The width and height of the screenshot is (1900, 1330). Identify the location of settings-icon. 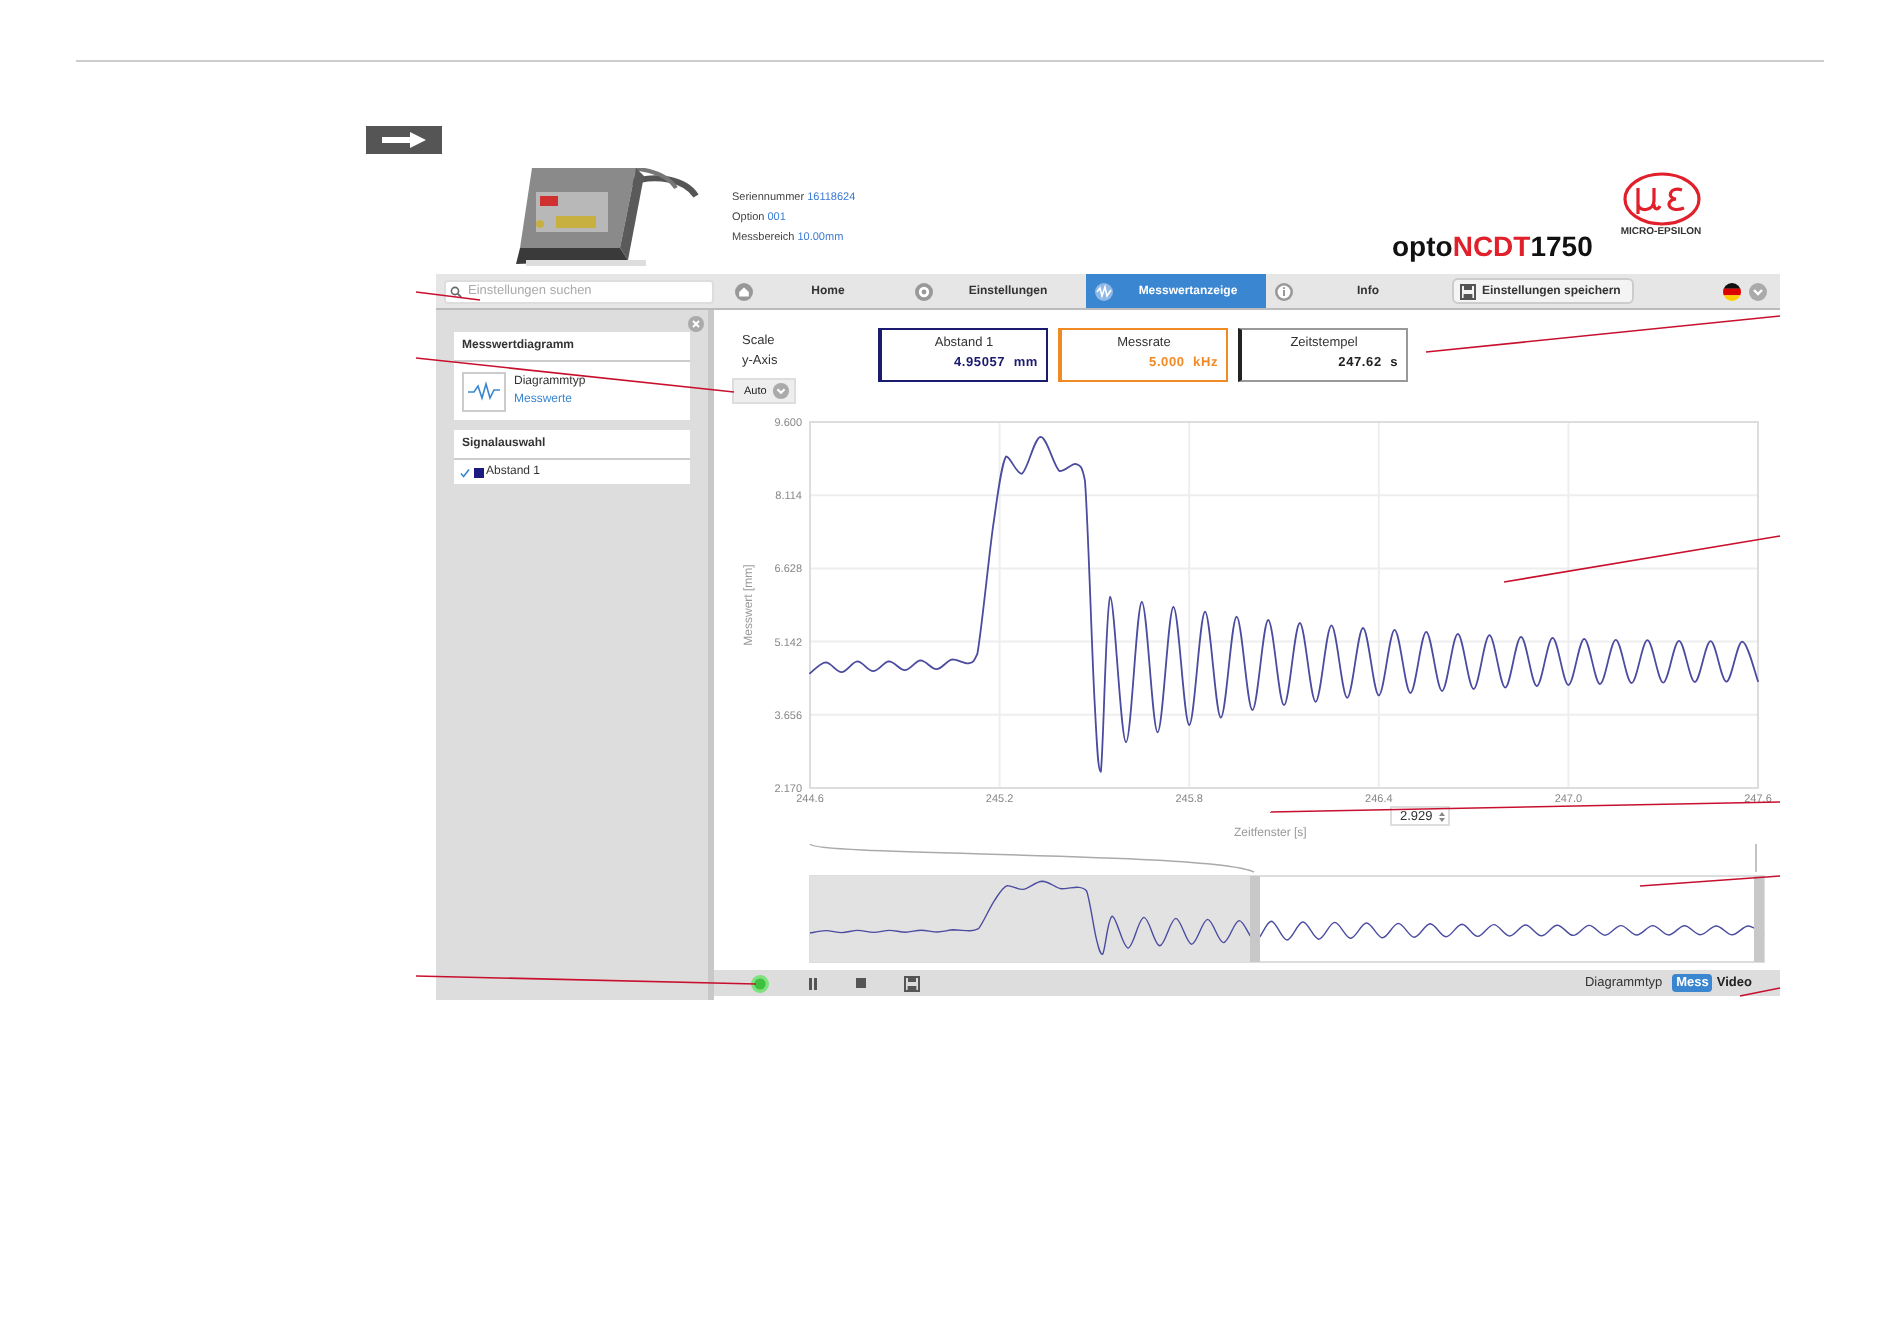
(924, 291).